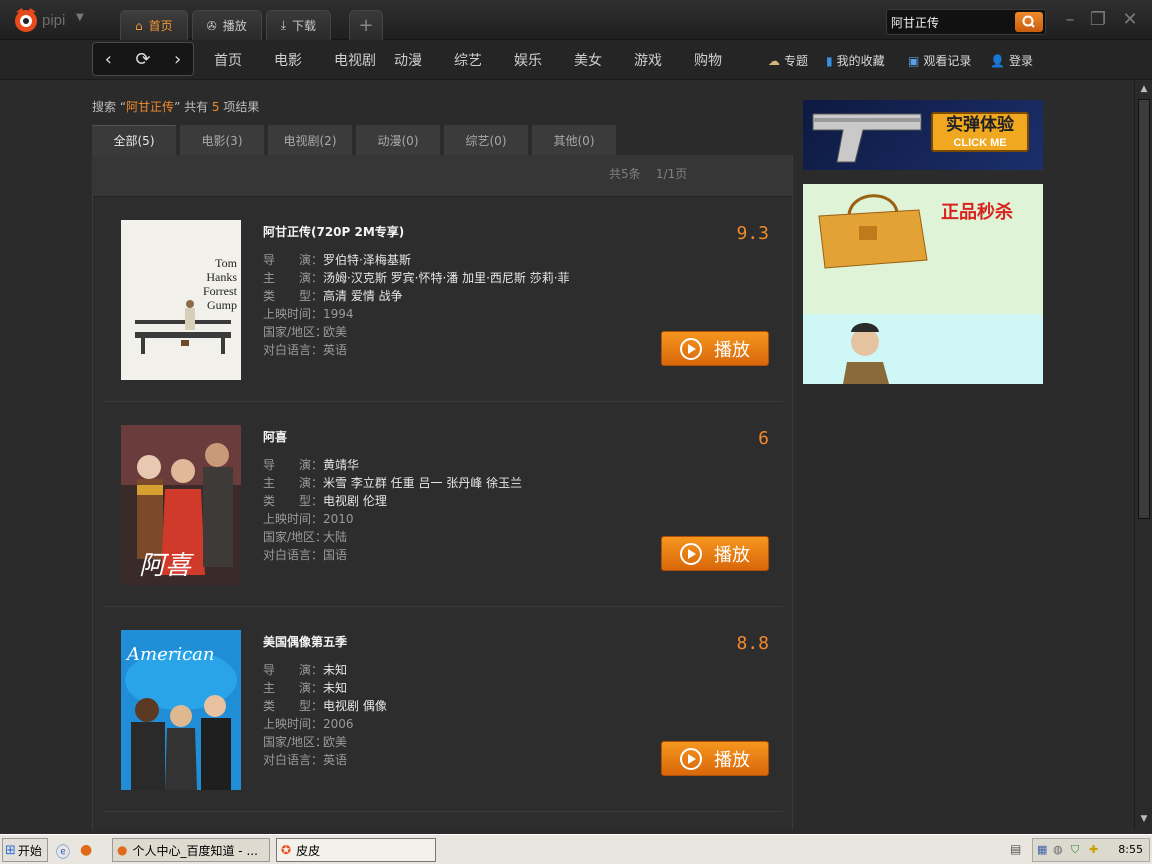  Describe the element at coordinates (355, 706) in the screenshot. I see `genre-value: 电视剧 偶像` at that location.